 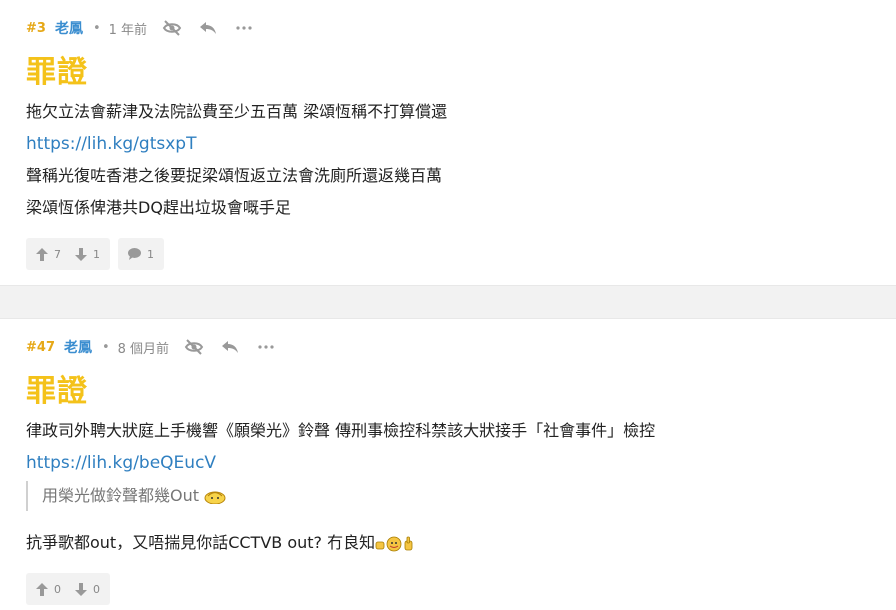 I want to click on upvote-button: 7, so click(x=48, y=254).